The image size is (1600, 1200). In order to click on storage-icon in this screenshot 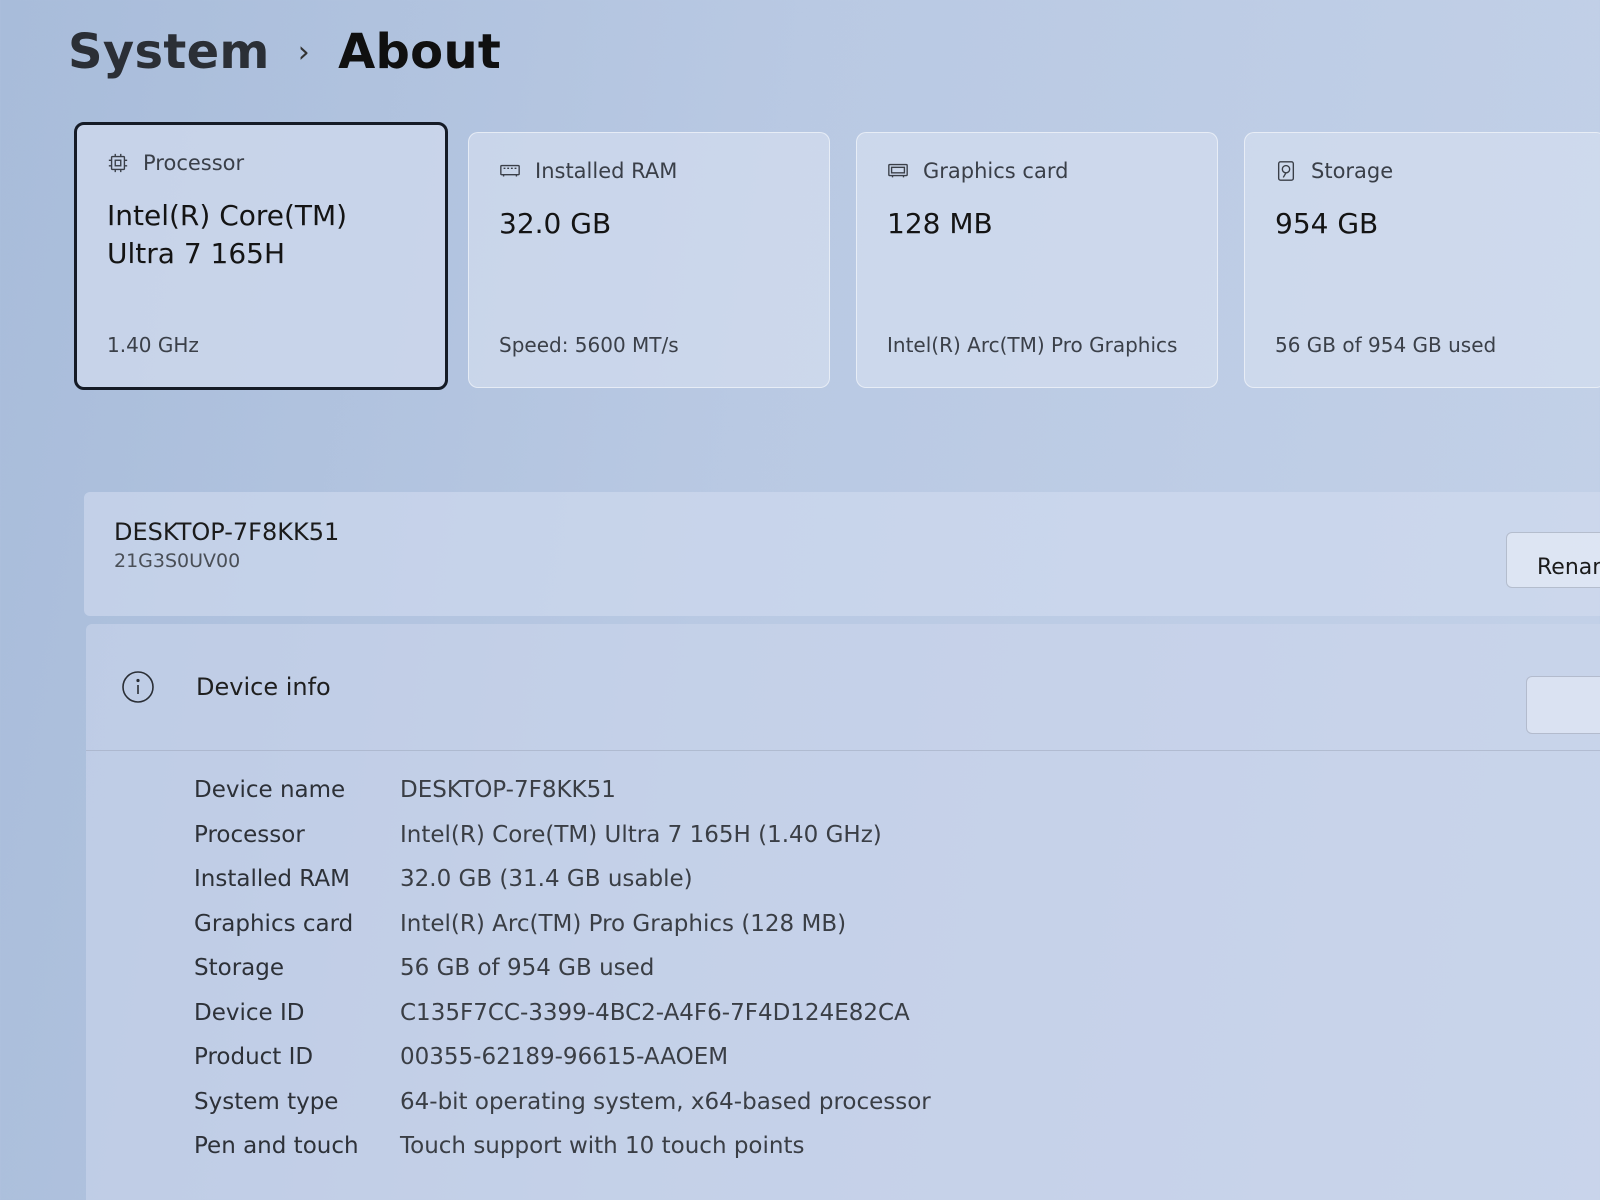, I will do `click(1286, 171)`.